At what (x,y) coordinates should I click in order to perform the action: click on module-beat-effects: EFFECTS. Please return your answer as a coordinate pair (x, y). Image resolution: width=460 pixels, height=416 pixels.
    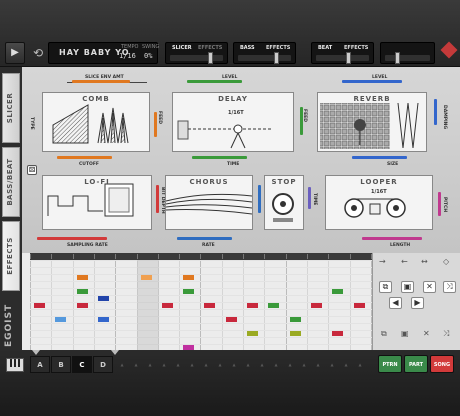
    Looking at the image, I should click on (356, 48).